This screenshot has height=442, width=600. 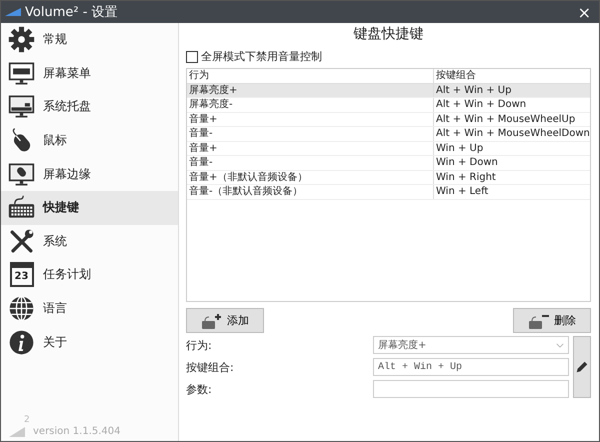 I want to click on table-row: 屏幕亮度- Alt + Win + Down, so click(x=388, y=105).